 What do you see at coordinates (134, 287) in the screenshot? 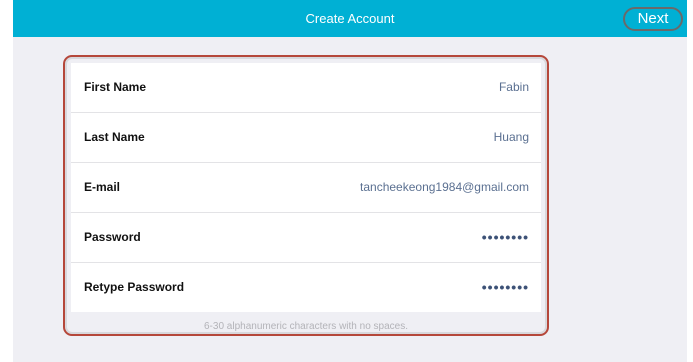
I see `retype-password-label: Retype Password` at bounding box center [134, 287].